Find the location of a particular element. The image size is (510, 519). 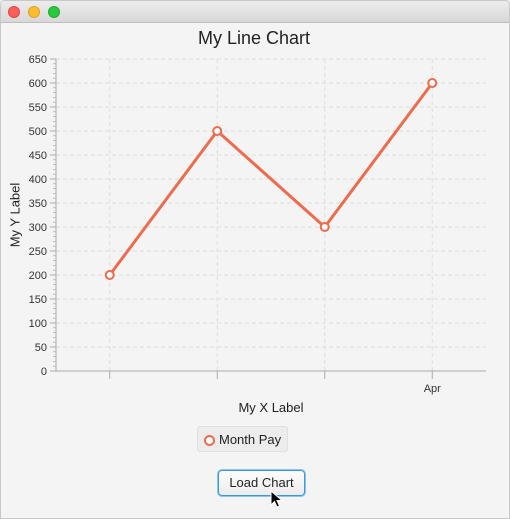

load-chart-button: Load Chart is located at coordinates (261, 483).